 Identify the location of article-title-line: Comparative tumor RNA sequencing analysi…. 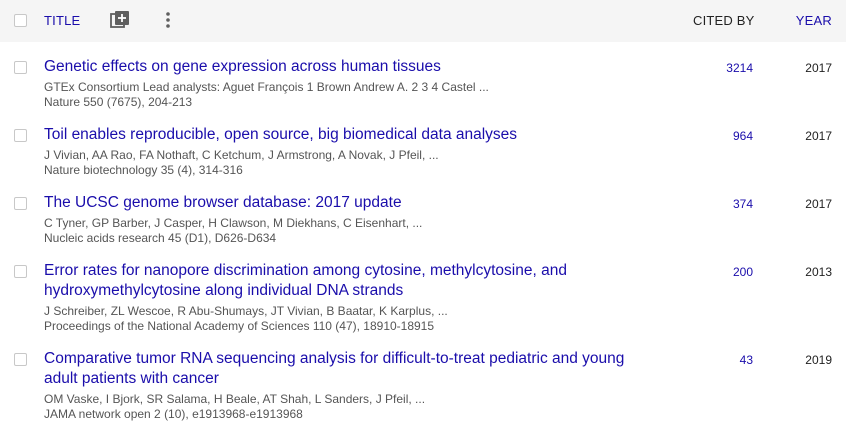
(334, 358).